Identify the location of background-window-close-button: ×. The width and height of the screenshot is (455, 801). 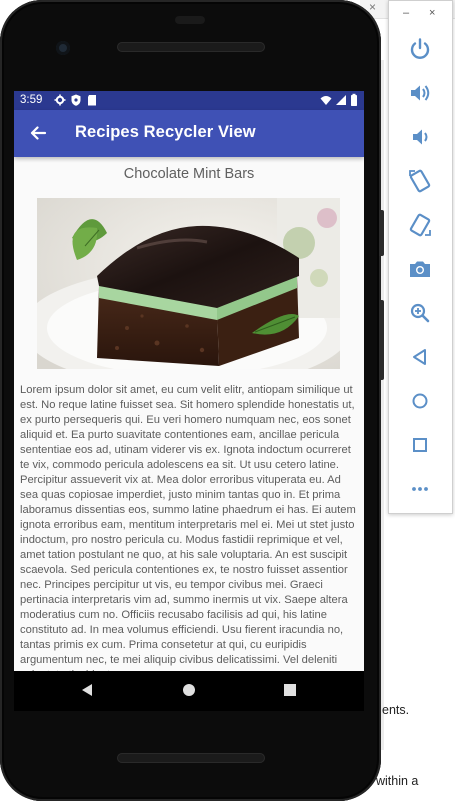
(372, 7).